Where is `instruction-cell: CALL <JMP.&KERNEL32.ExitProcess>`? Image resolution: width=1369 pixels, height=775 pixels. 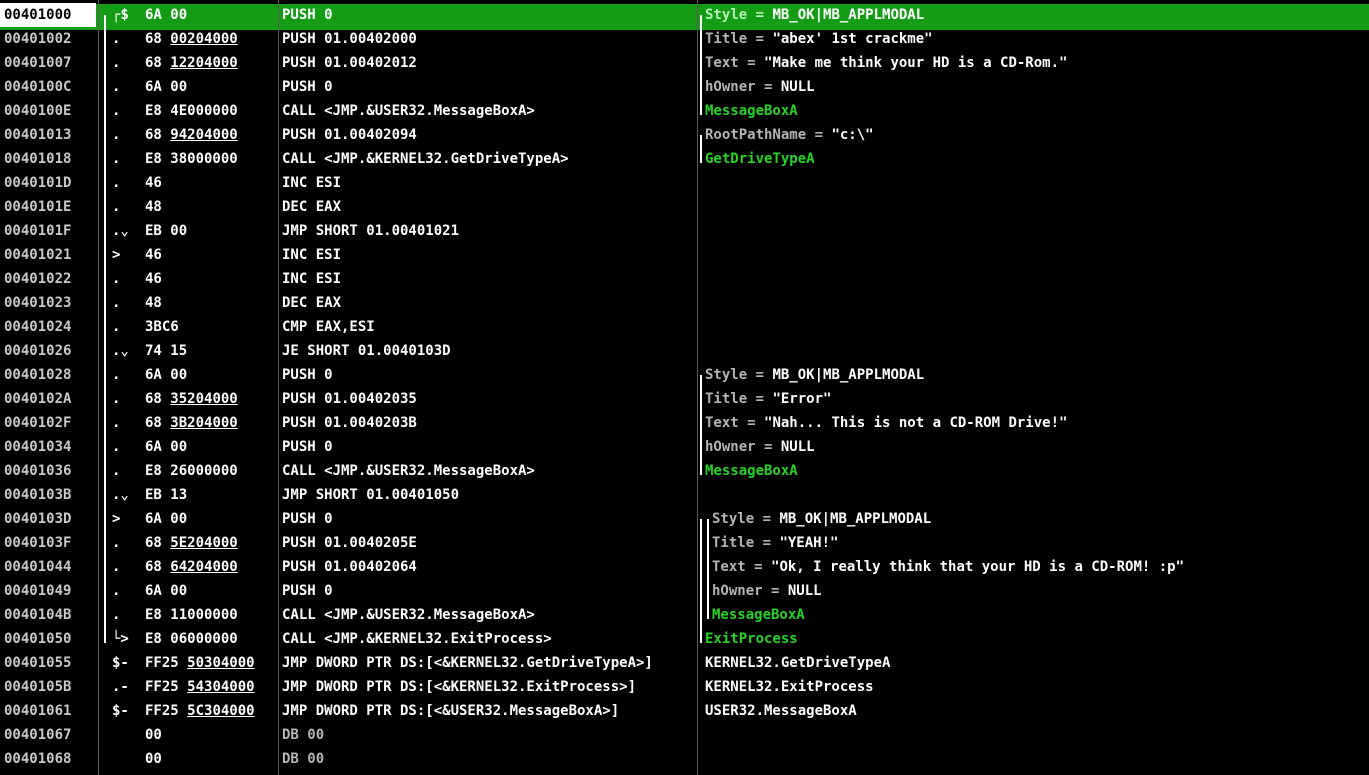
instruction-cell: CALL <JMP.&KERNEL32.ExitProcess> is located at coordinates (488, 639).